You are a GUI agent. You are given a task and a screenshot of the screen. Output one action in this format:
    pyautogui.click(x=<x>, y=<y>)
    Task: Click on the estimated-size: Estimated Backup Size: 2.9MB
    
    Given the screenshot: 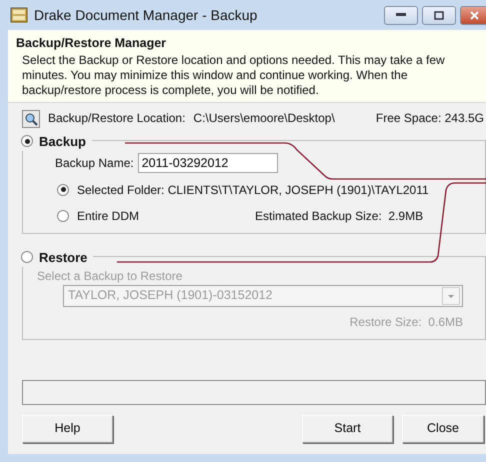 What is the action you would take?
    pyautogui.click(x=339, y=216)
    